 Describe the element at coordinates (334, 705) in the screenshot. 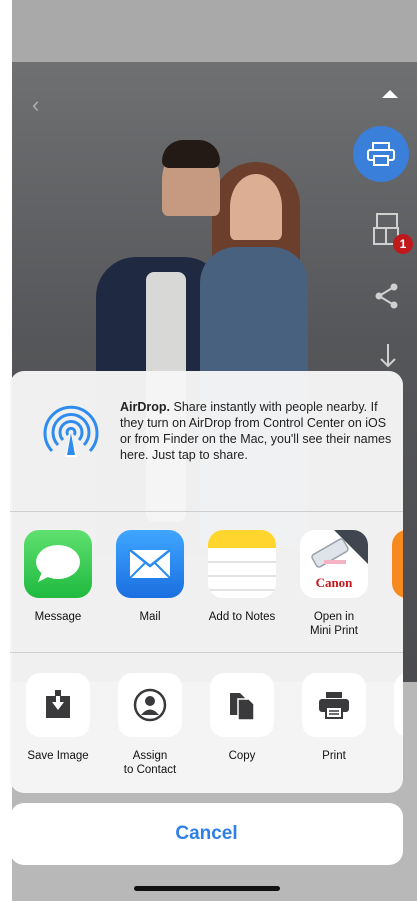

I see `print-icon` at that location.